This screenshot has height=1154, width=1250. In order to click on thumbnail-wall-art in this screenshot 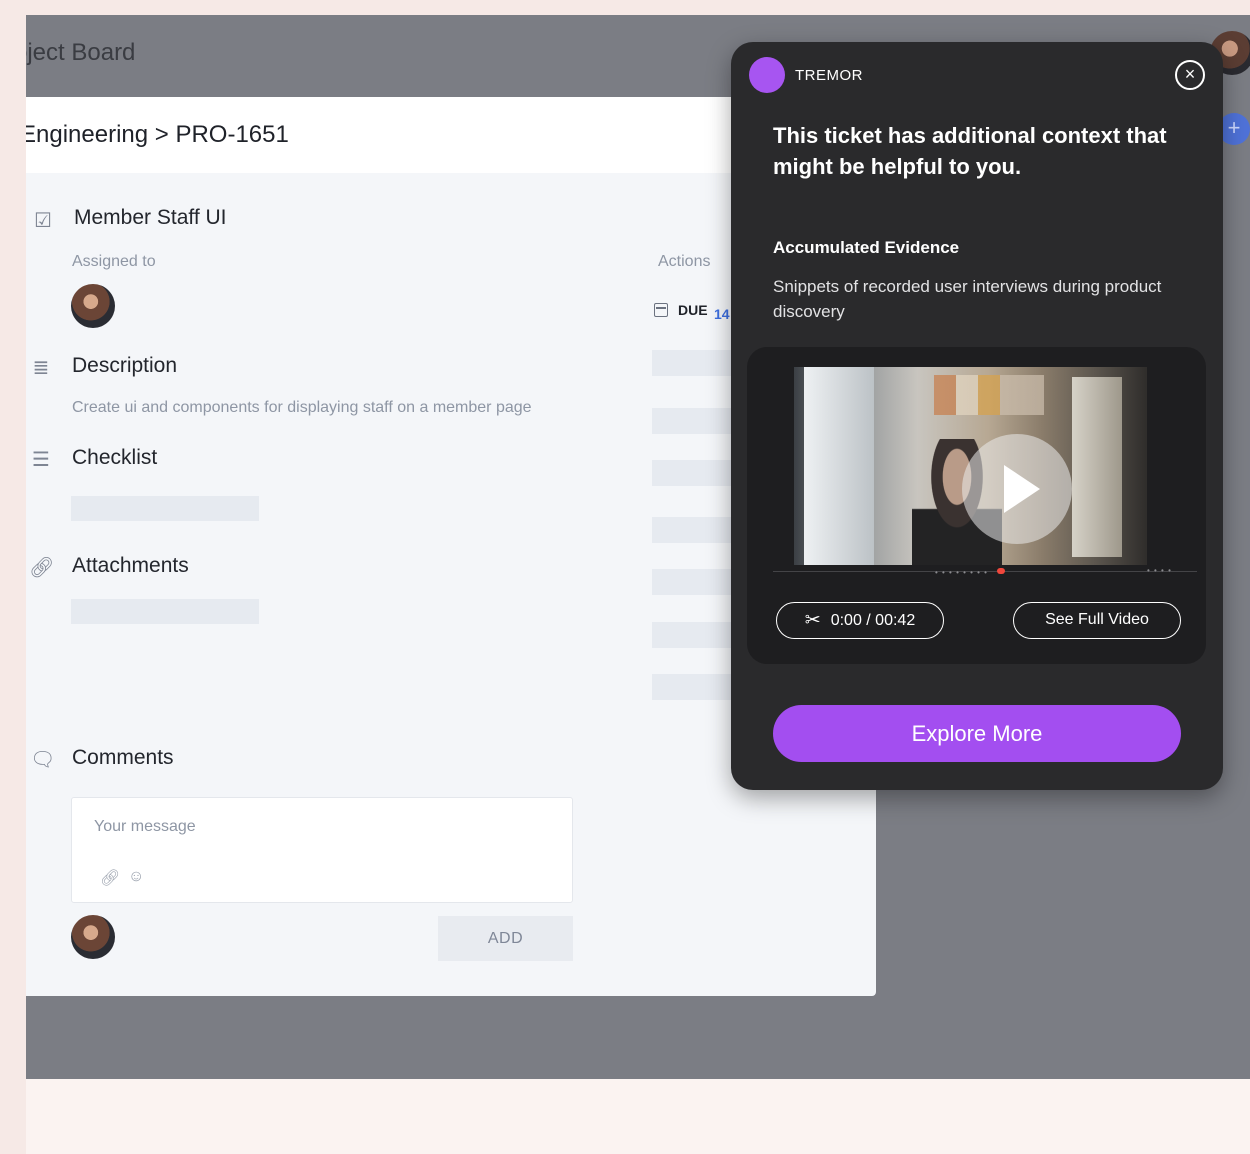, I will do `click(989, 395)`.